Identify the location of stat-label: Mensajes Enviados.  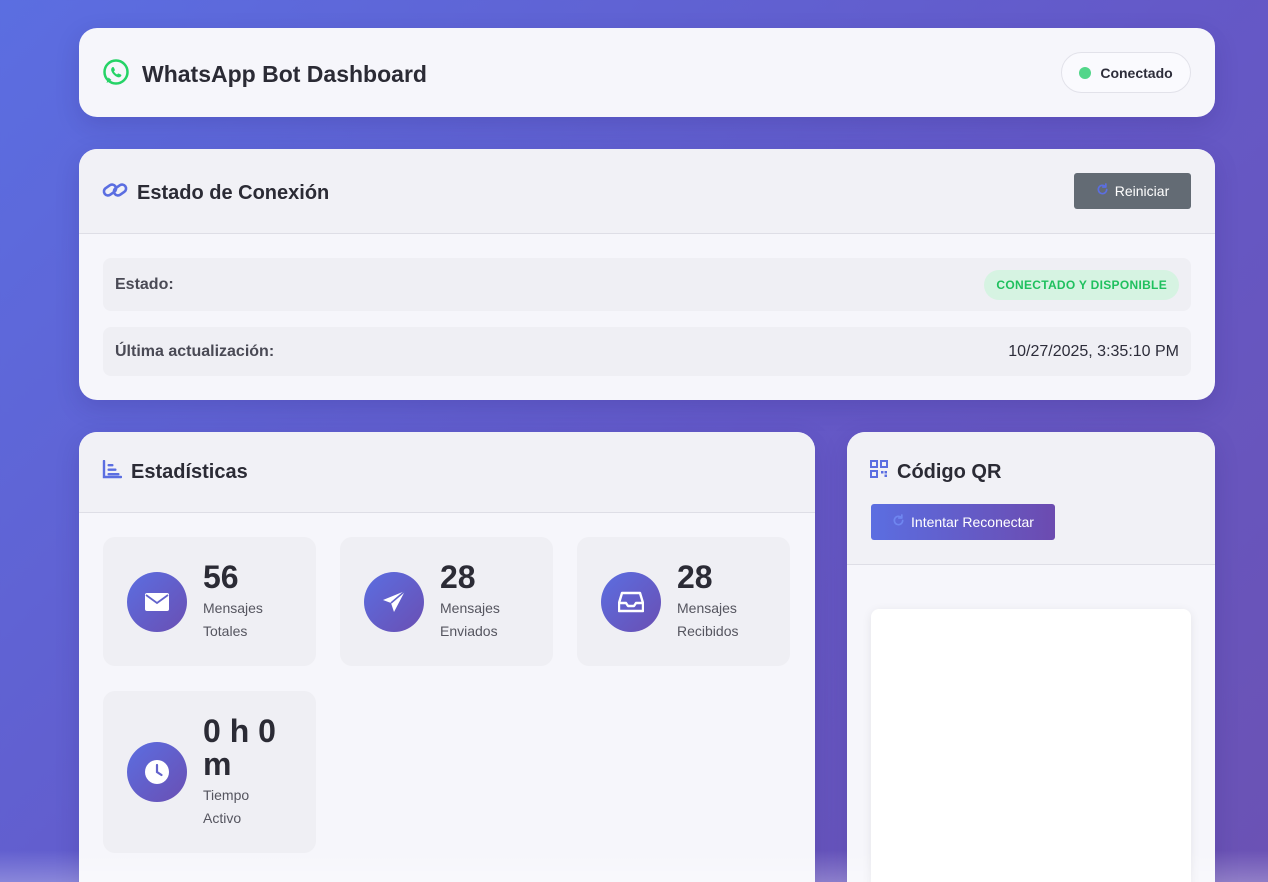
(470, 619).